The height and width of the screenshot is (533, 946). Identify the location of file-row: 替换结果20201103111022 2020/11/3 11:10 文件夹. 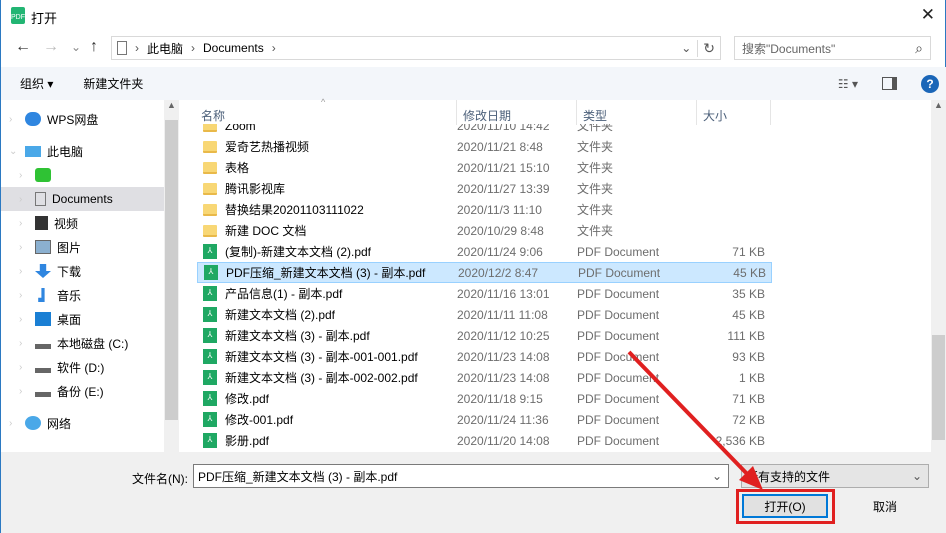
(484, 209).